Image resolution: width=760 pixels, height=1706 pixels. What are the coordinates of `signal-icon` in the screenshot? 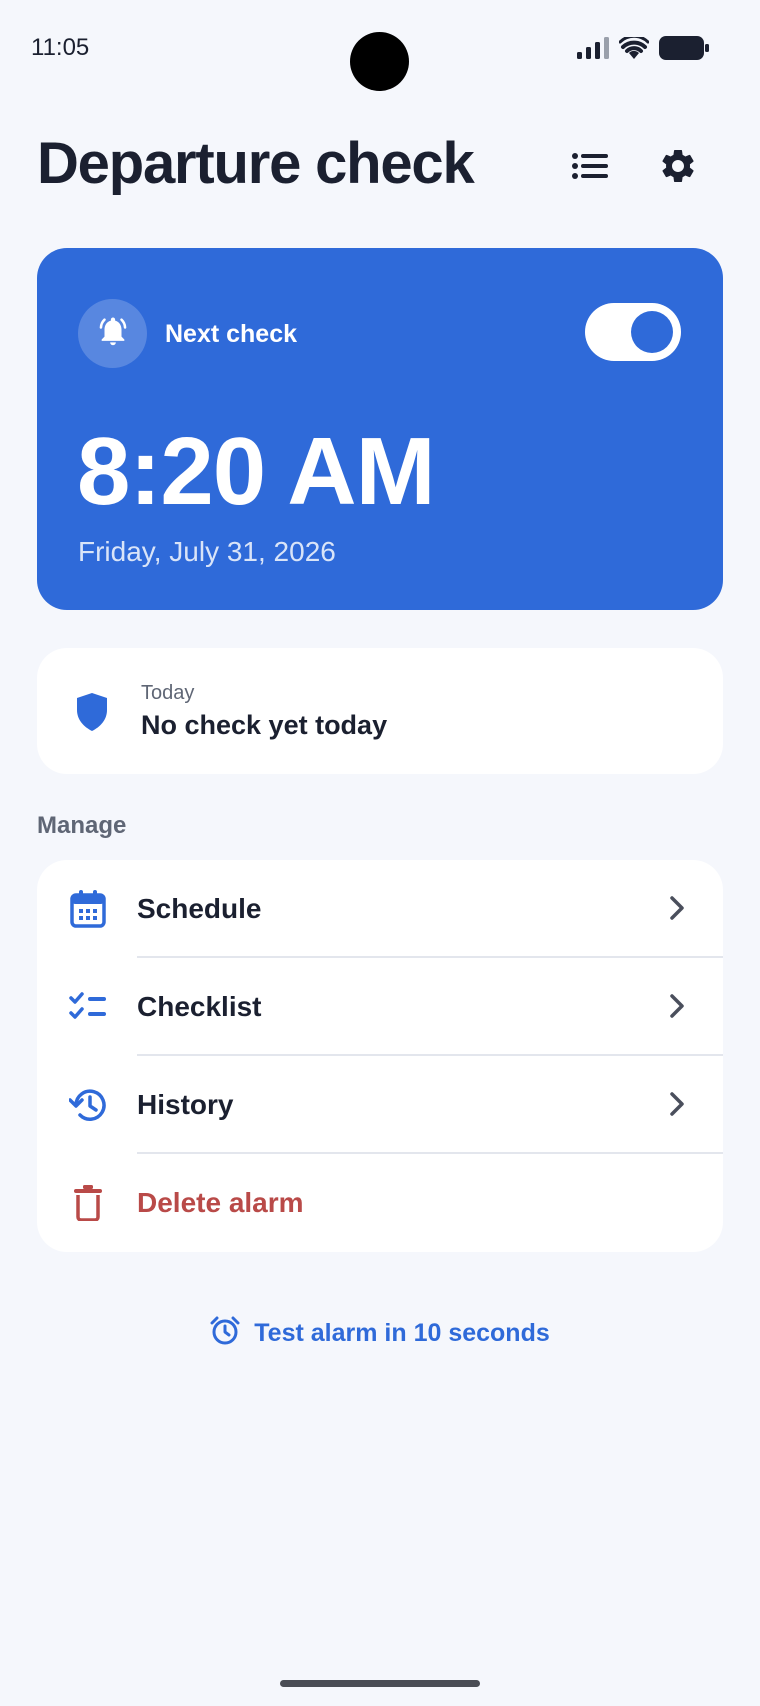 It's located at (593, 48).